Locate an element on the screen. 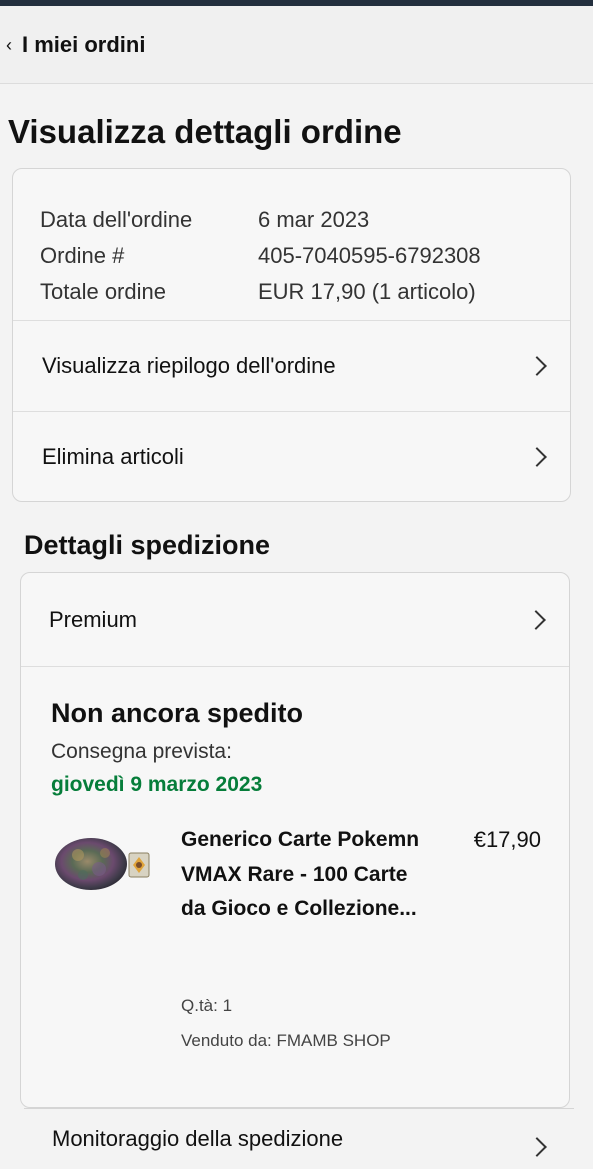  product-price: €17,90 is located at coordinates (507, 839).